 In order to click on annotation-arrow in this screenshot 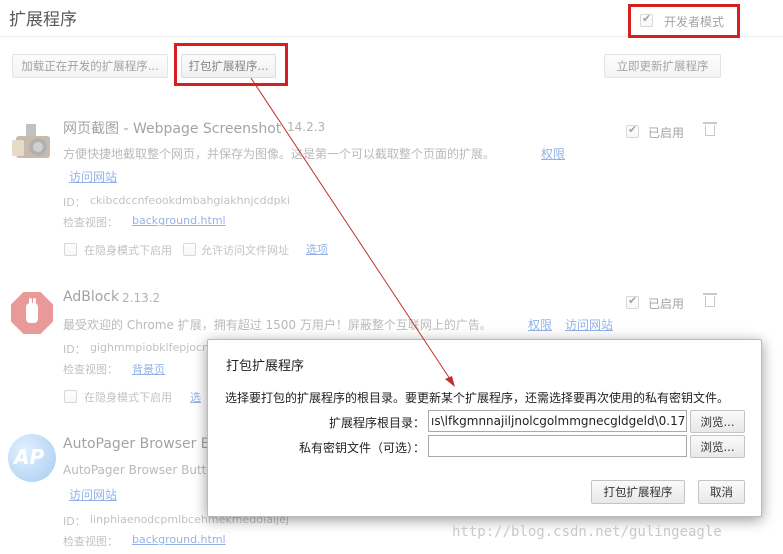, I will do `click(352, 232)`.